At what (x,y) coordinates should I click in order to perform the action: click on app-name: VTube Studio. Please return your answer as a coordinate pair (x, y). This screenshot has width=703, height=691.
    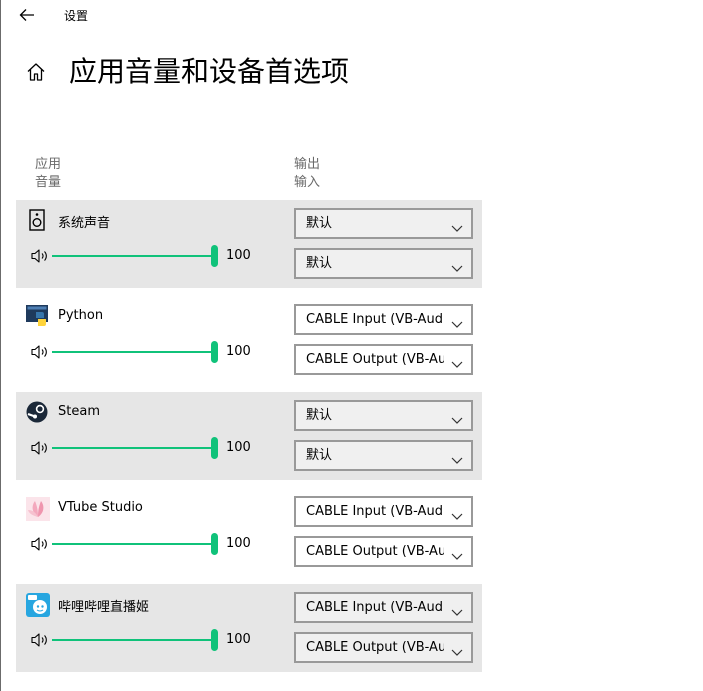
    Looking at the image, I should click on (100, 507).